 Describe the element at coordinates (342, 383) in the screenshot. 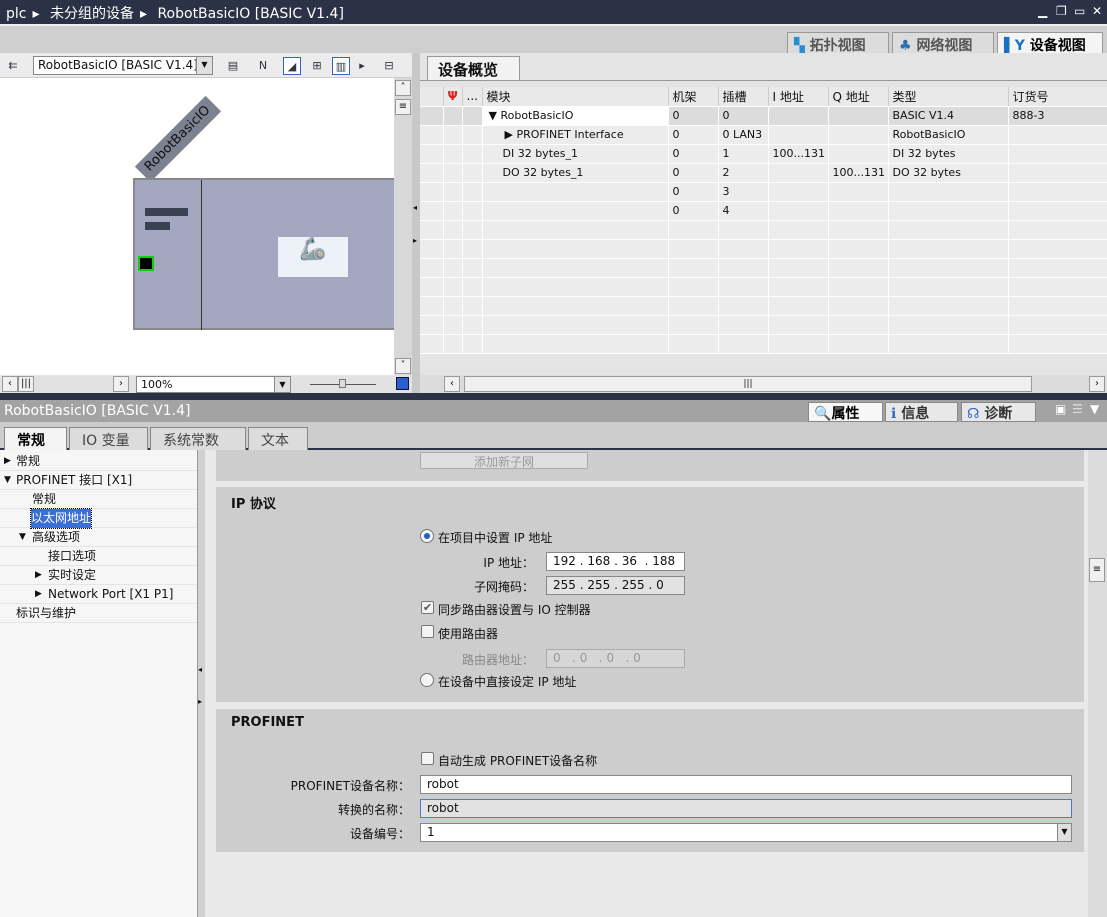

I see `zoom-slider-handle` at that location.